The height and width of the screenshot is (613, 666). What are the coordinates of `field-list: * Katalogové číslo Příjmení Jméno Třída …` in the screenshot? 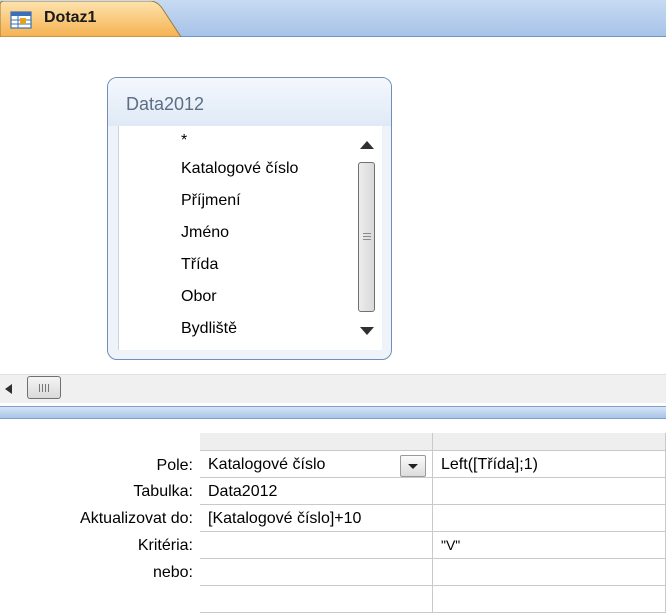 It's located at (236, 238).